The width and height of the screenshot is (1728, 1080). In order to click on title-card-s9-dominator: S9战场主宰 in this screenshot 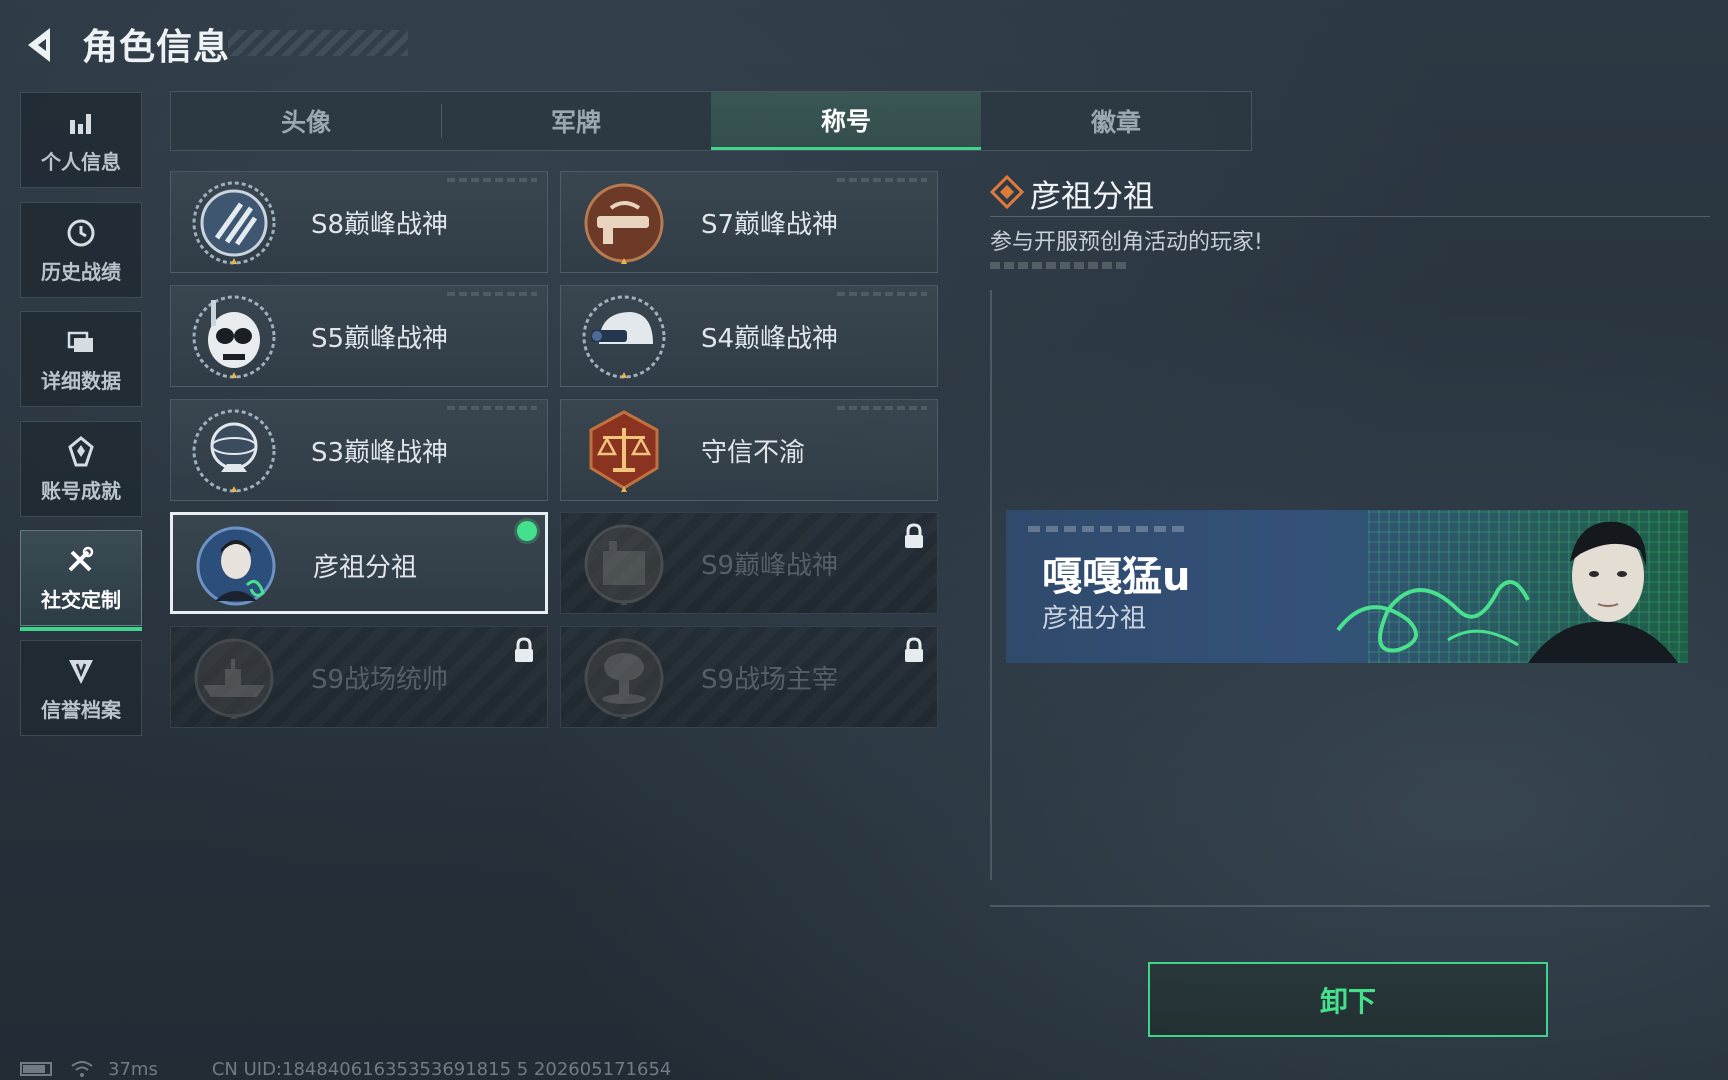, I will do `click(749, 677)`.